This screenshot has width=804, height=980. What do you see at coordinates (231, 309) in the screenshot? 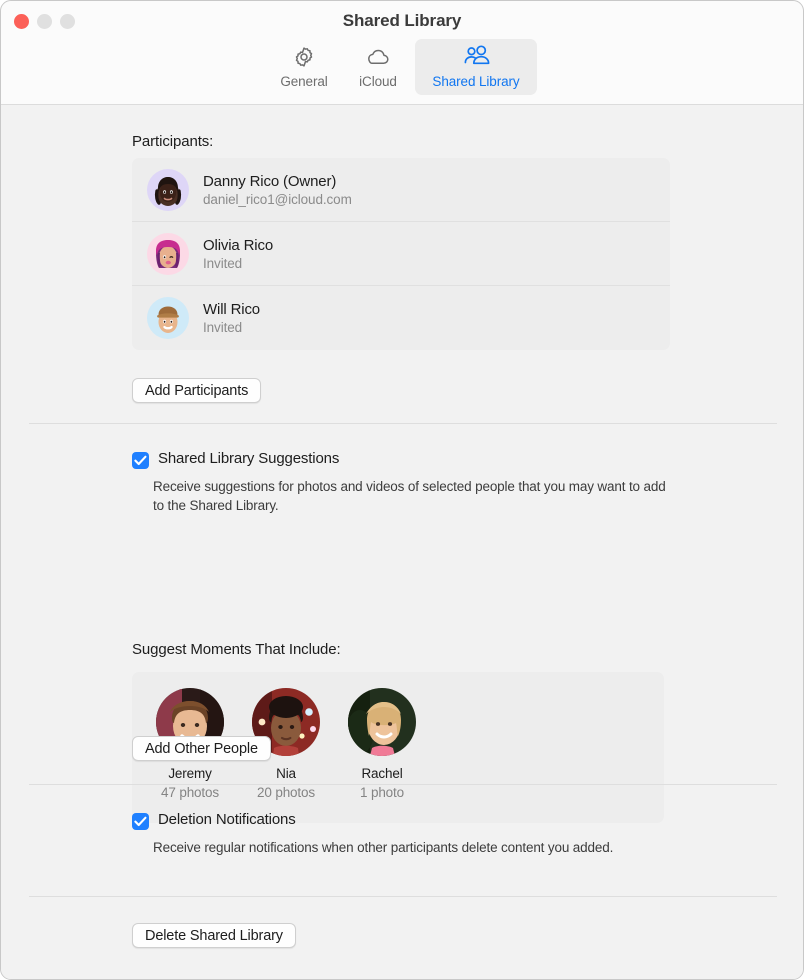
I see `participant-name: Will Rico` at bounding box center [231, 309].